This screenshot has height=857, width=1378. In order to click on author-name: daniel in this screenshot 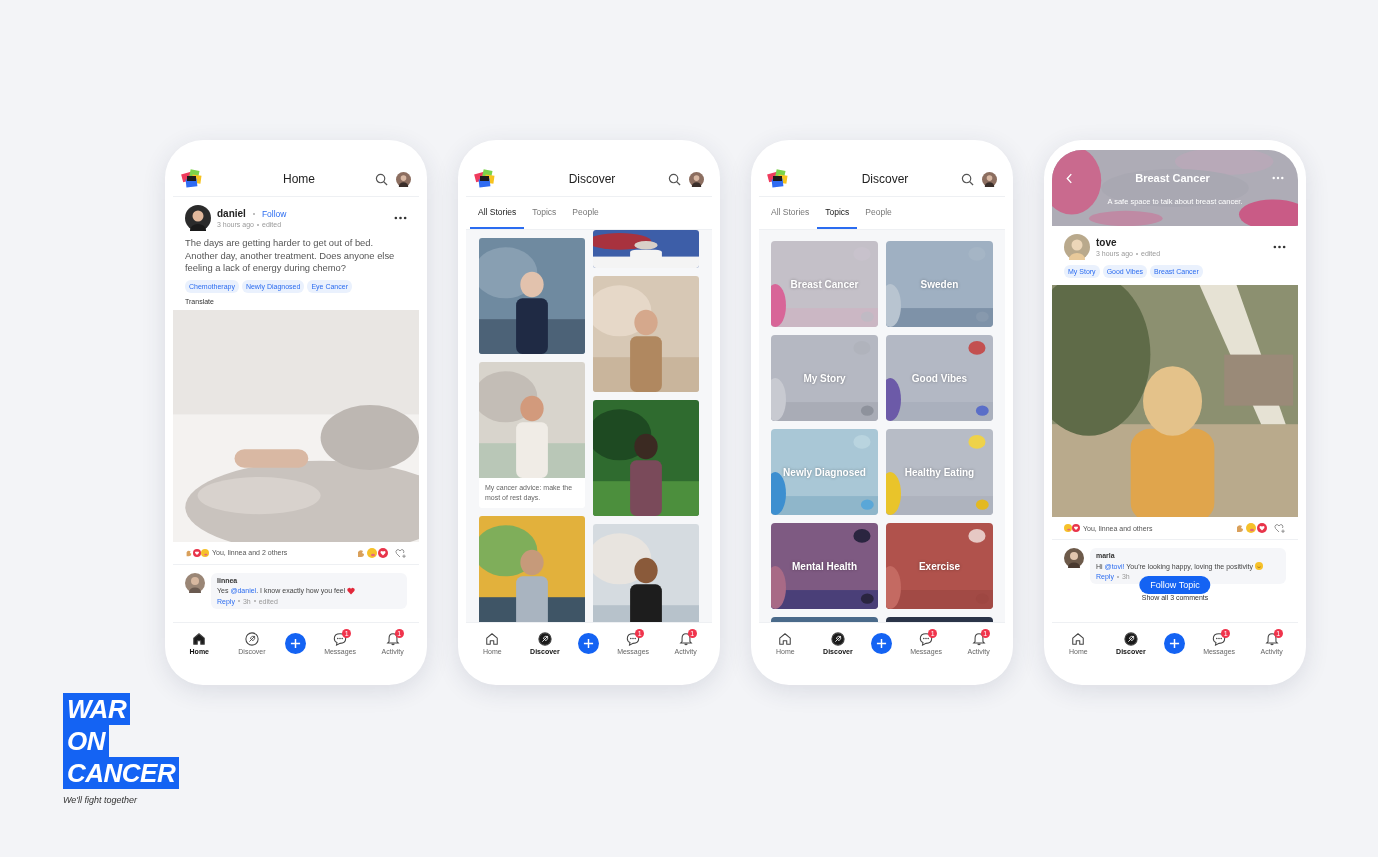, I will do `click(231, 213)`.